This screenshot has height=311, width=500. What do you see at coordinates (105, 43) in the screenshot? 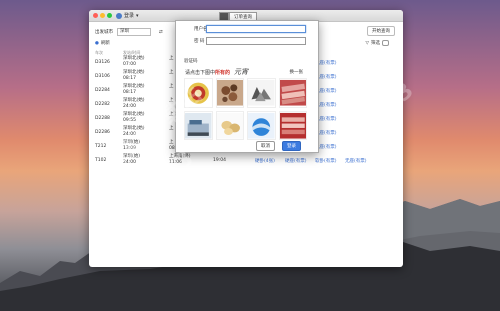
I see `refresh-label: 刷新` at bounding box center [105, 43].